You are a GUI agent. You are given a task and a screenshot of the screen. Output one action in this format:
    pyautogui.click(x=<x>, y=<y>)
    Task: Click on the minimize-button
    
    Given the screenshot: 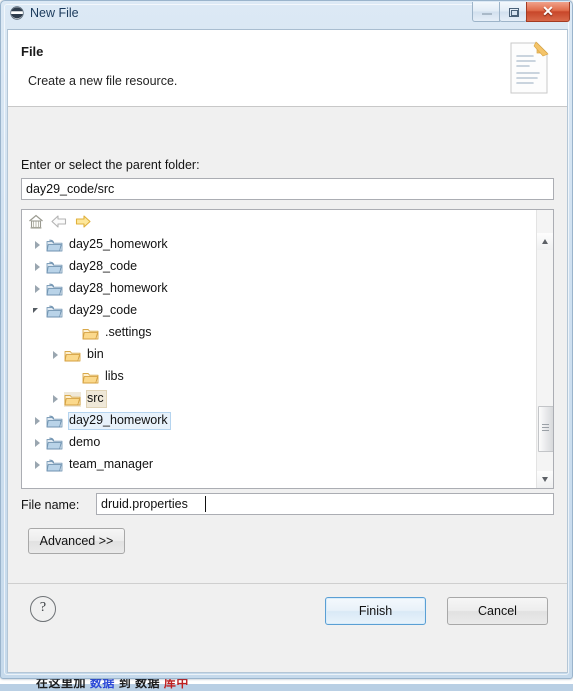 What is the action you would take?
    pyautogui.click(x=486, y=12)
    